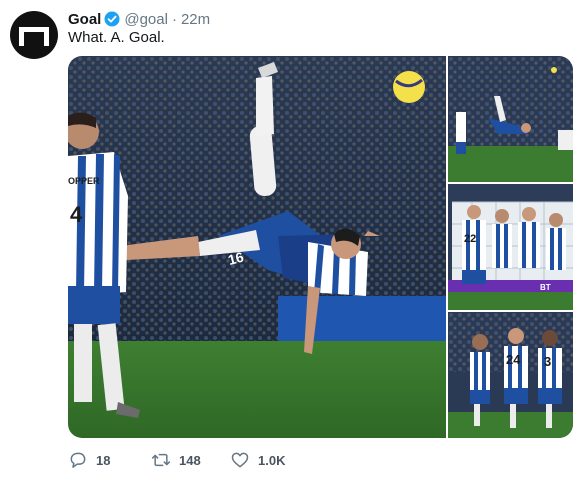 The width and height of the screenshot is (586, 483). I want to click on timestamp: 22m, so click(195, 19).